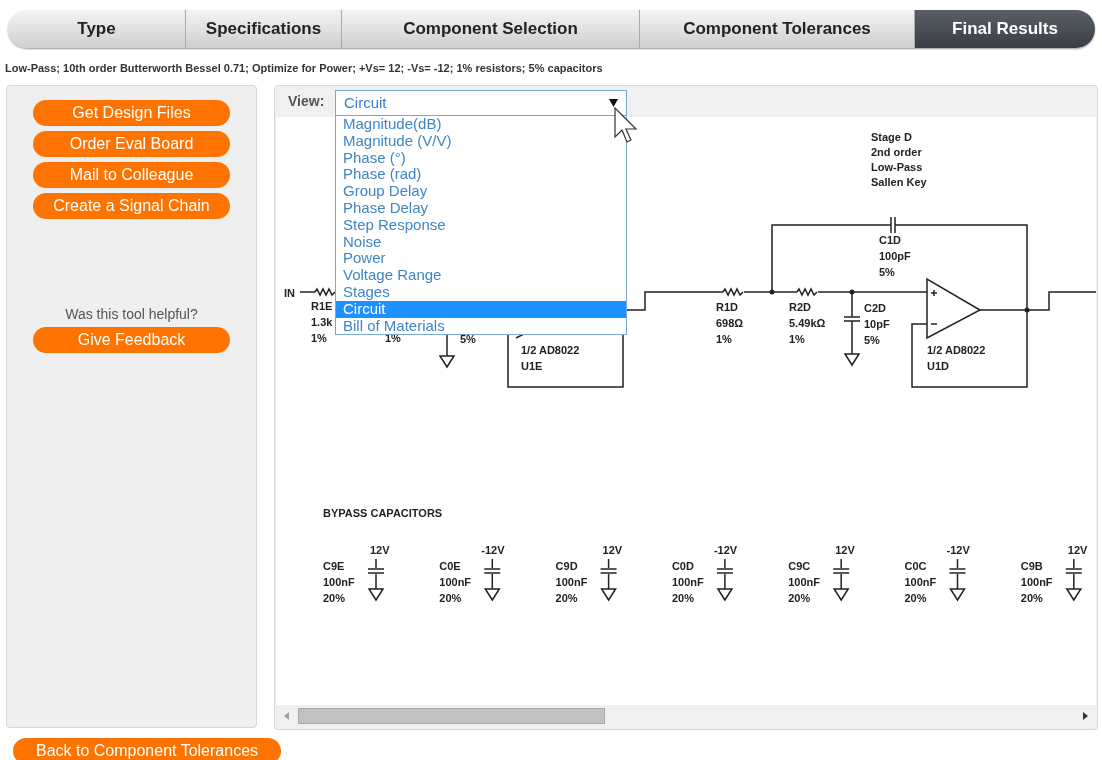  Describe the element at coordinates (131, 144) in the screenshot. I see `action-button: Order Eval Board` at that location.